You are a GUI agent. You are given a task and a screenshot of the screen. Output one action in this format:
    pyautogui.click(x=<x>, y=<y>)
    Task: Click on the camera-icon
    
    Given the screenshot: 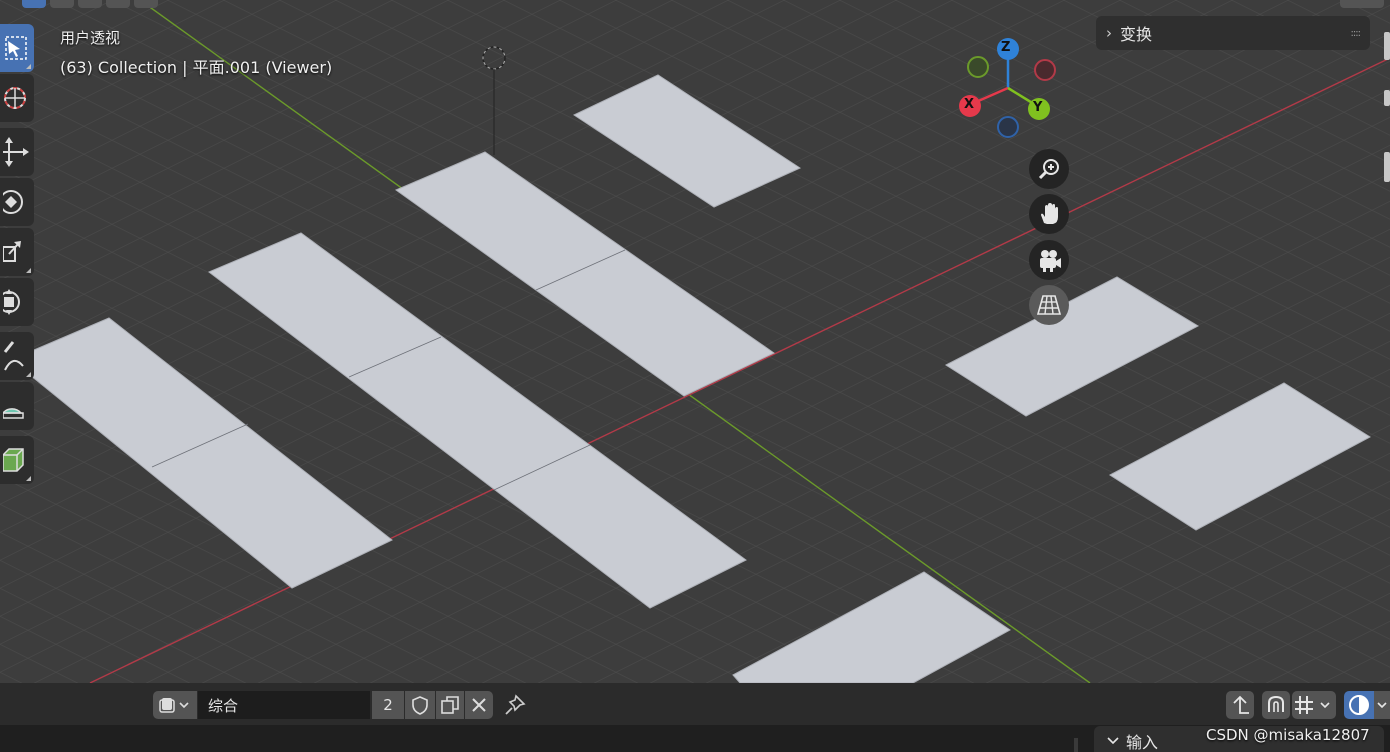 What is the action you would take?
    pyautogui.click(x=1050, y=261)
    